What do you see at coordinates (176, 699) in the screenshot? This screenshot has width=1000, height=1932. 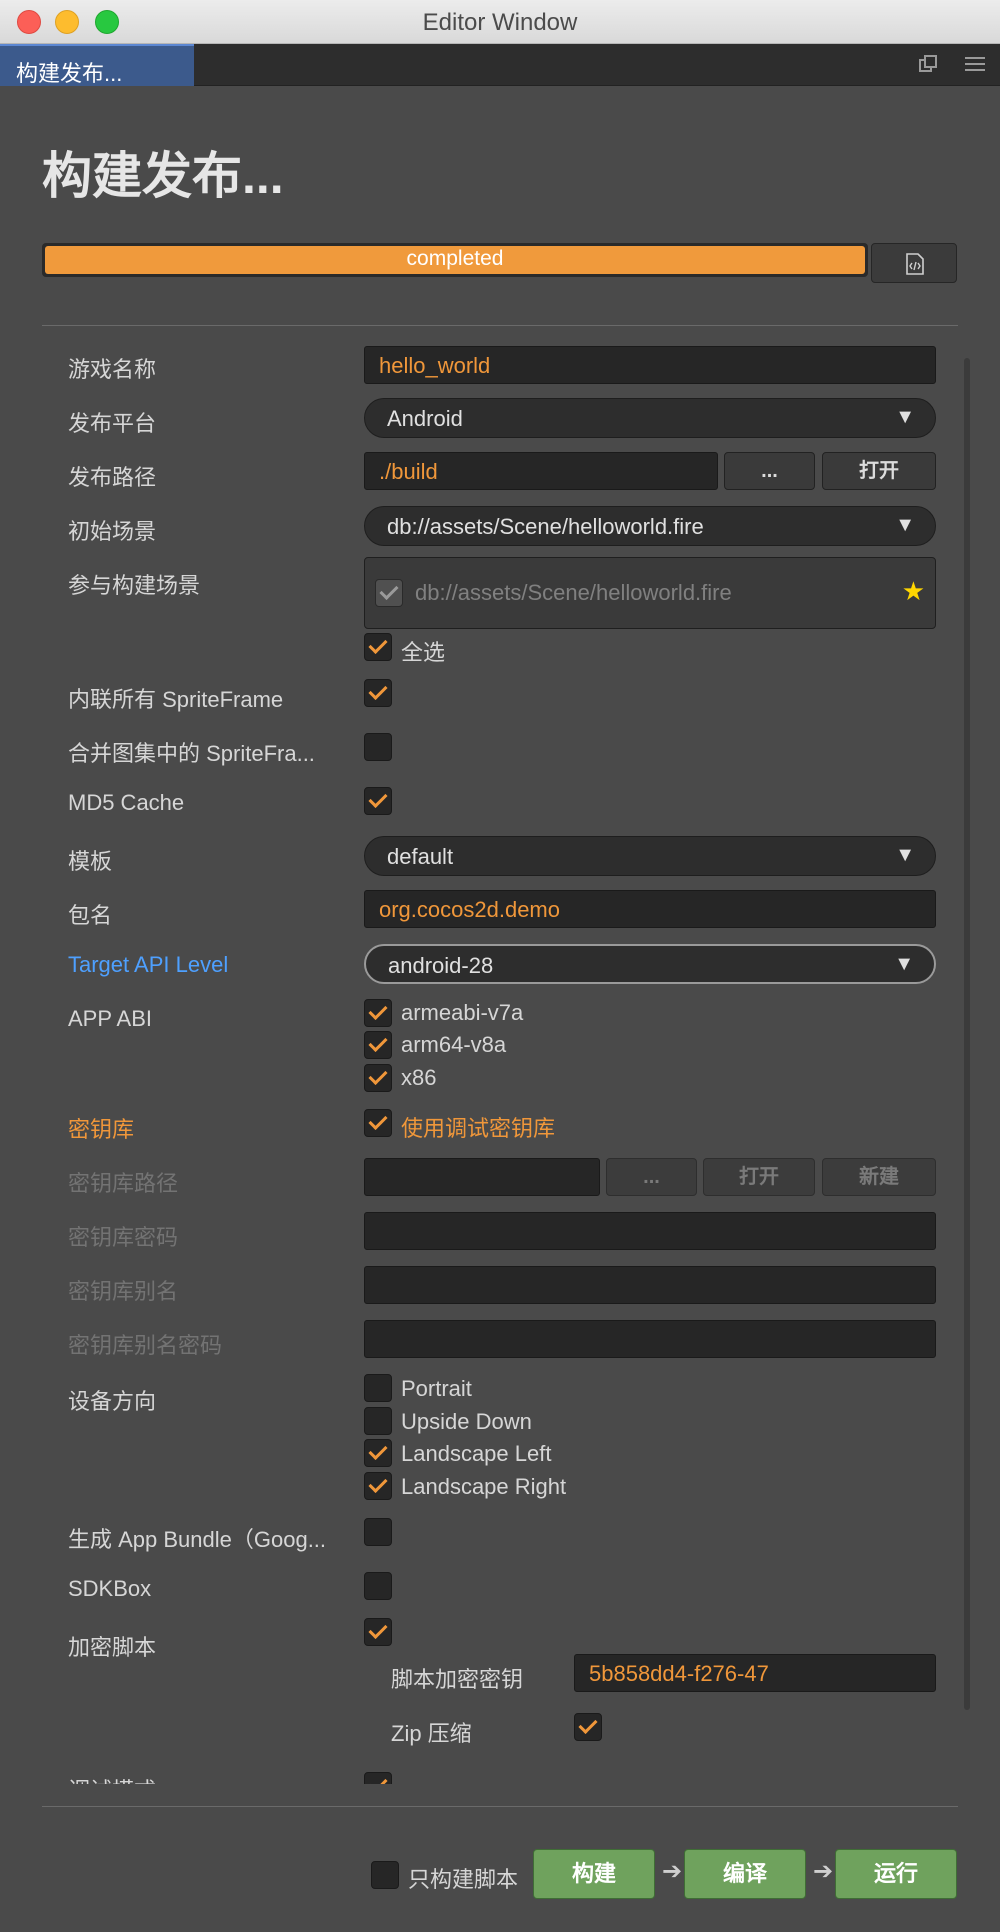 I see `inline-spriteframe-label: 内联所有 SpriteFrame` at bounding box center [176, 699].